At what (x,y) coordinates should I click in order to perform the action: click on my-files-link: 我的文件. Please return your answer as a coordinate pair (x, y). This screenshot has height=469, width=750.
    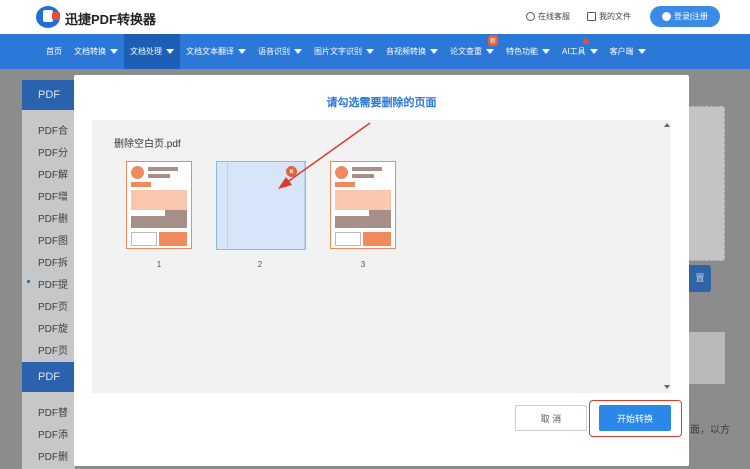
    Looking at the image, I should click on (609, 16).